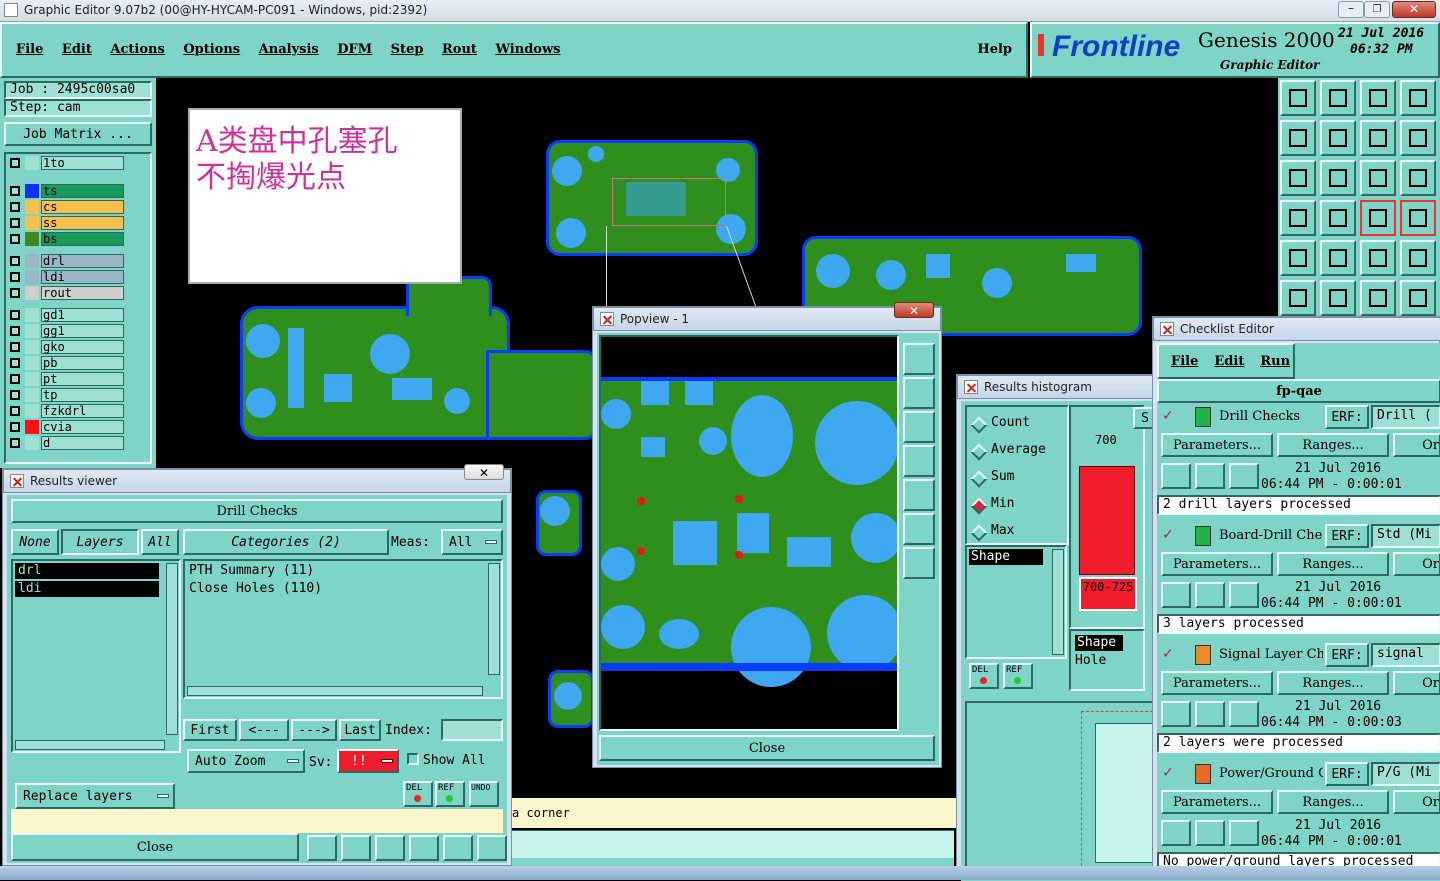  I want to click on first-button: First, so click(210, 730).